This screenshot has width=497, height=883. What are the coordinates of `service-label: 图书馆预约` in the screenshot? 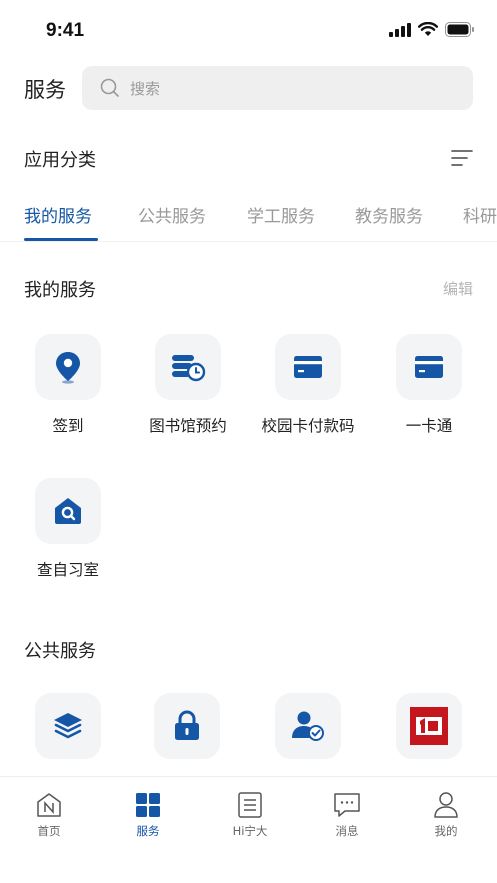 It's located at (188, 426).